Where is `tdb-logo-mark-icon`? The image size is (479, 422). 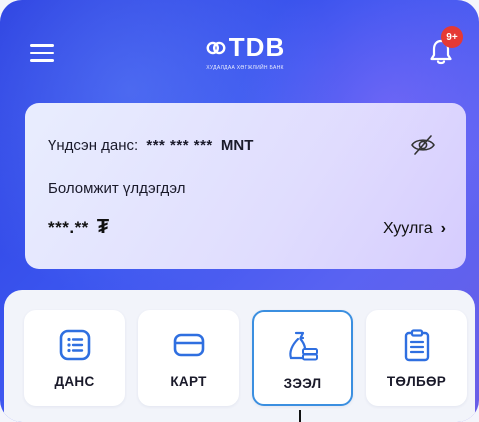 tdb-logo-mark-icon is located at coordinates (216, 47).